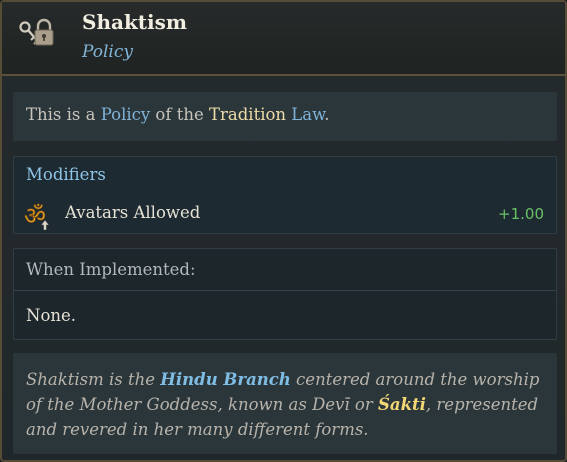 This screenshot has width=567, height=462. What do you see at coordinates (111, 269) in the screenshot?
I see `when-implemented-heading: When Implemented:` at bounding box center [111, 269].